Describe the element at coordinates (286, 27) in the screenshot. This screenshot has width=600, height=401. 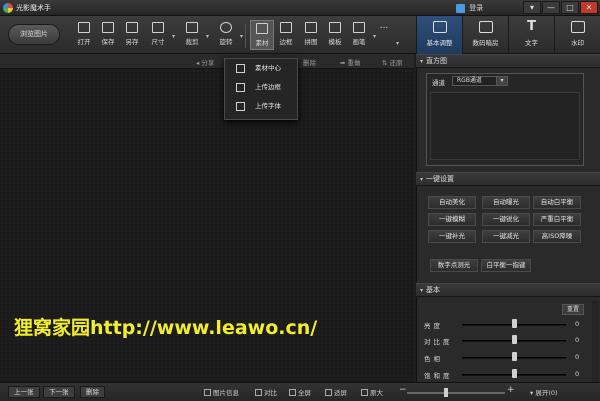
I see `border-icon` at that location.